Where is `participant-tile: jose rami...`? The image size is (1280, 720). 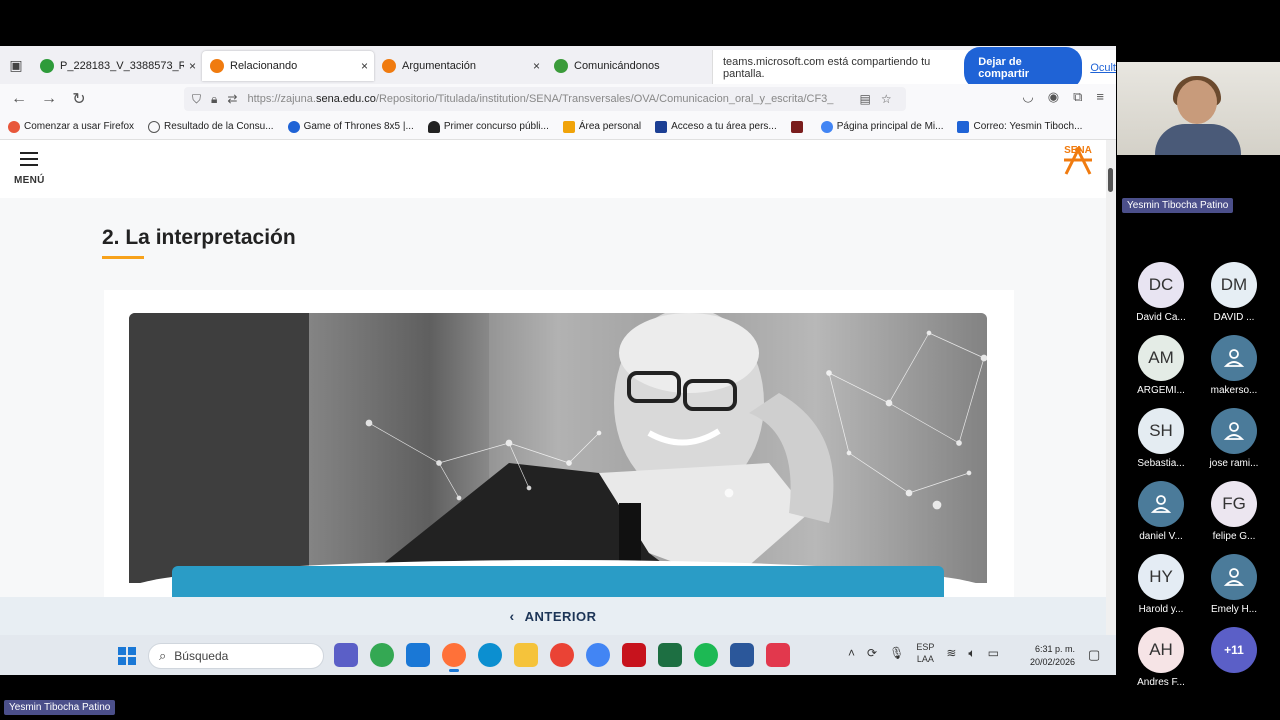 participant-tile: jose rami... is located at coordinates (1234, 438).